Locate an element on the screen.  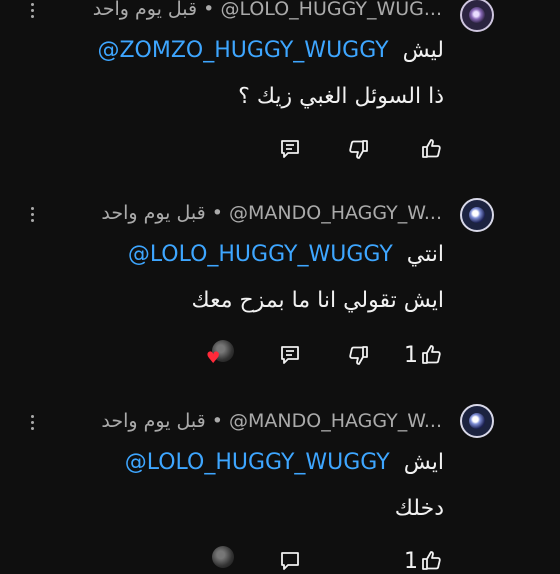
comment-text-line1: ايش @LOLO_HUGGY_WUGGY is located at coordinates (284, 462).